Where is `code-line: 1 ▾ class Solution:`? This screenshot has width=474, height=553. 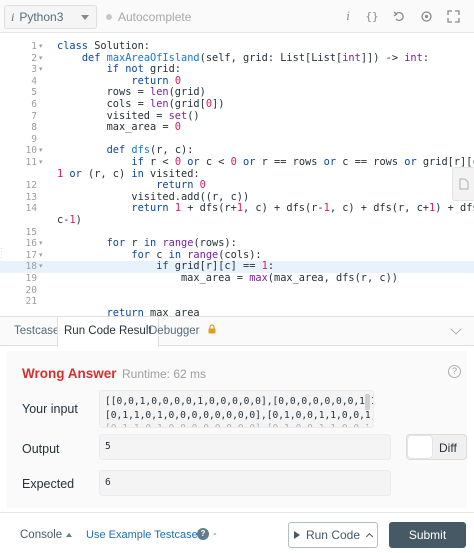 code-line: 1 ▾ class Solution: is located at coordinates (237, 46).